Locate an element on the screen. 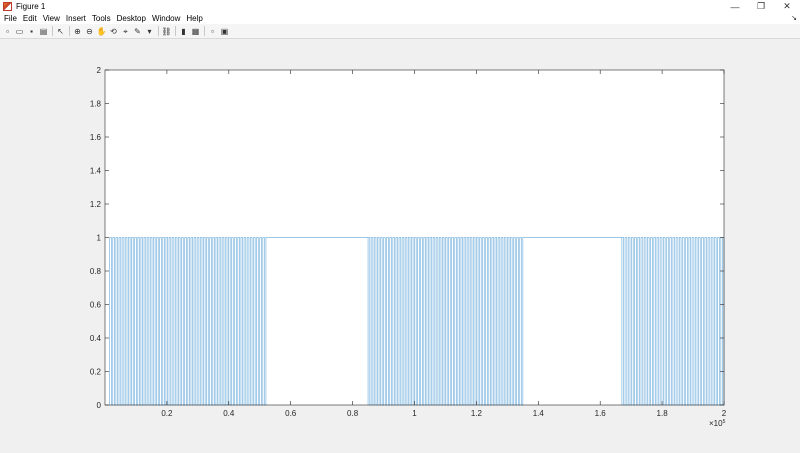 The height and width of the screenshot is (453, 800). x-multiplier-base: ×10 is located at coordinates (716, 423).